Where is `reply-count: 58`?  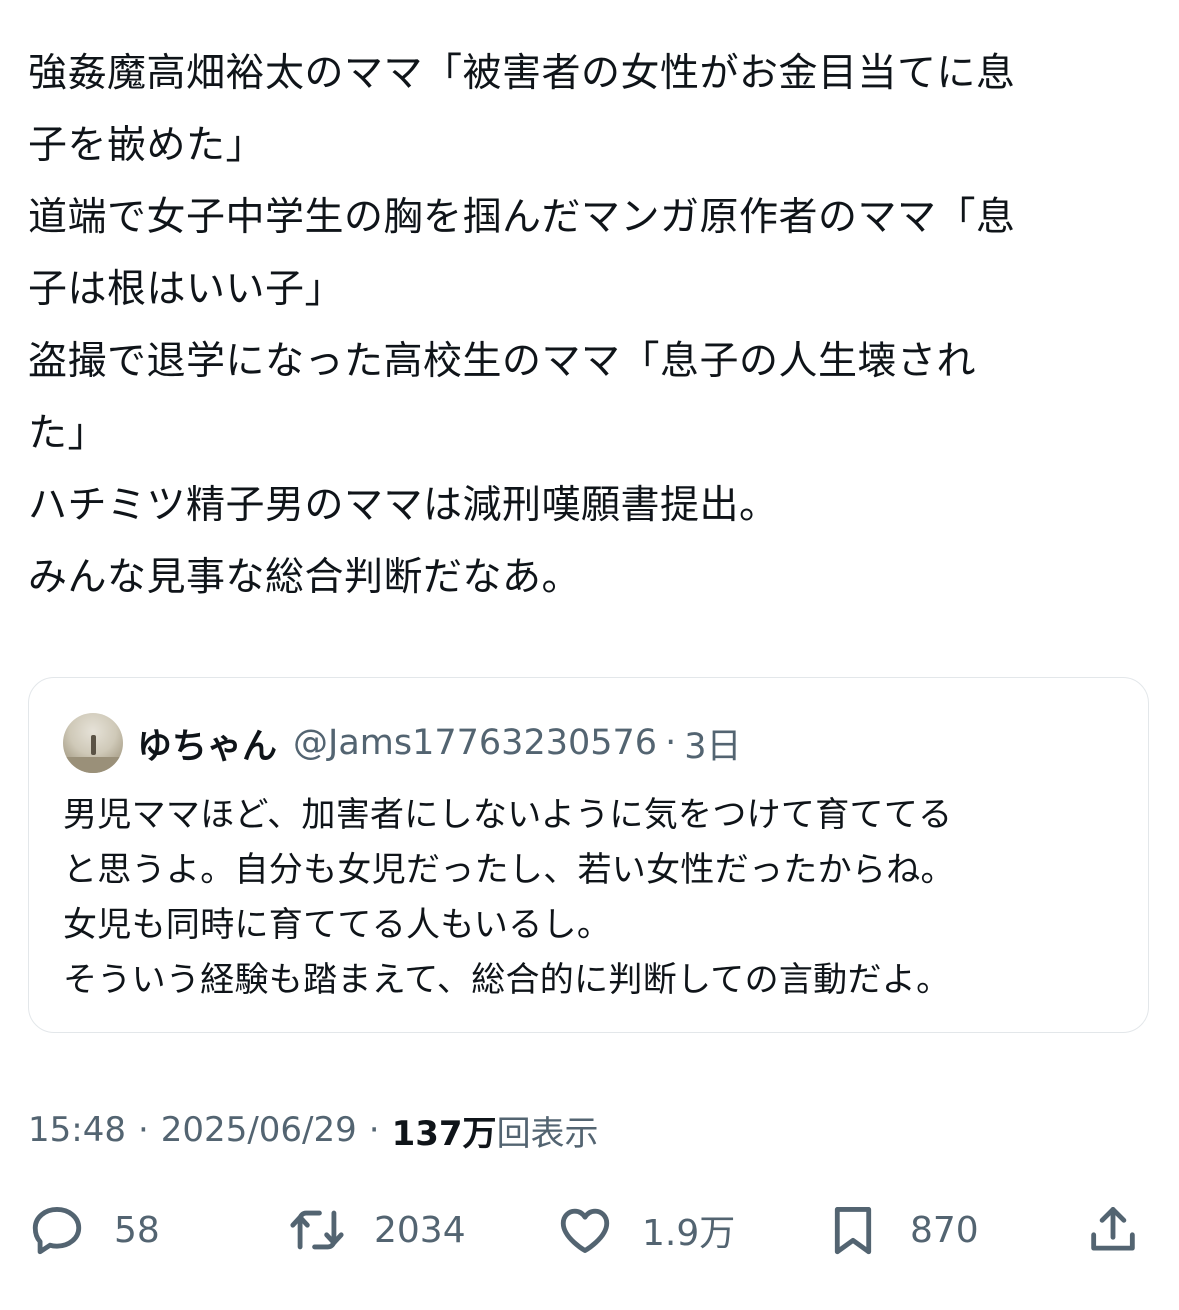 reply-count: 58 is located at coordinates (137, 1230).